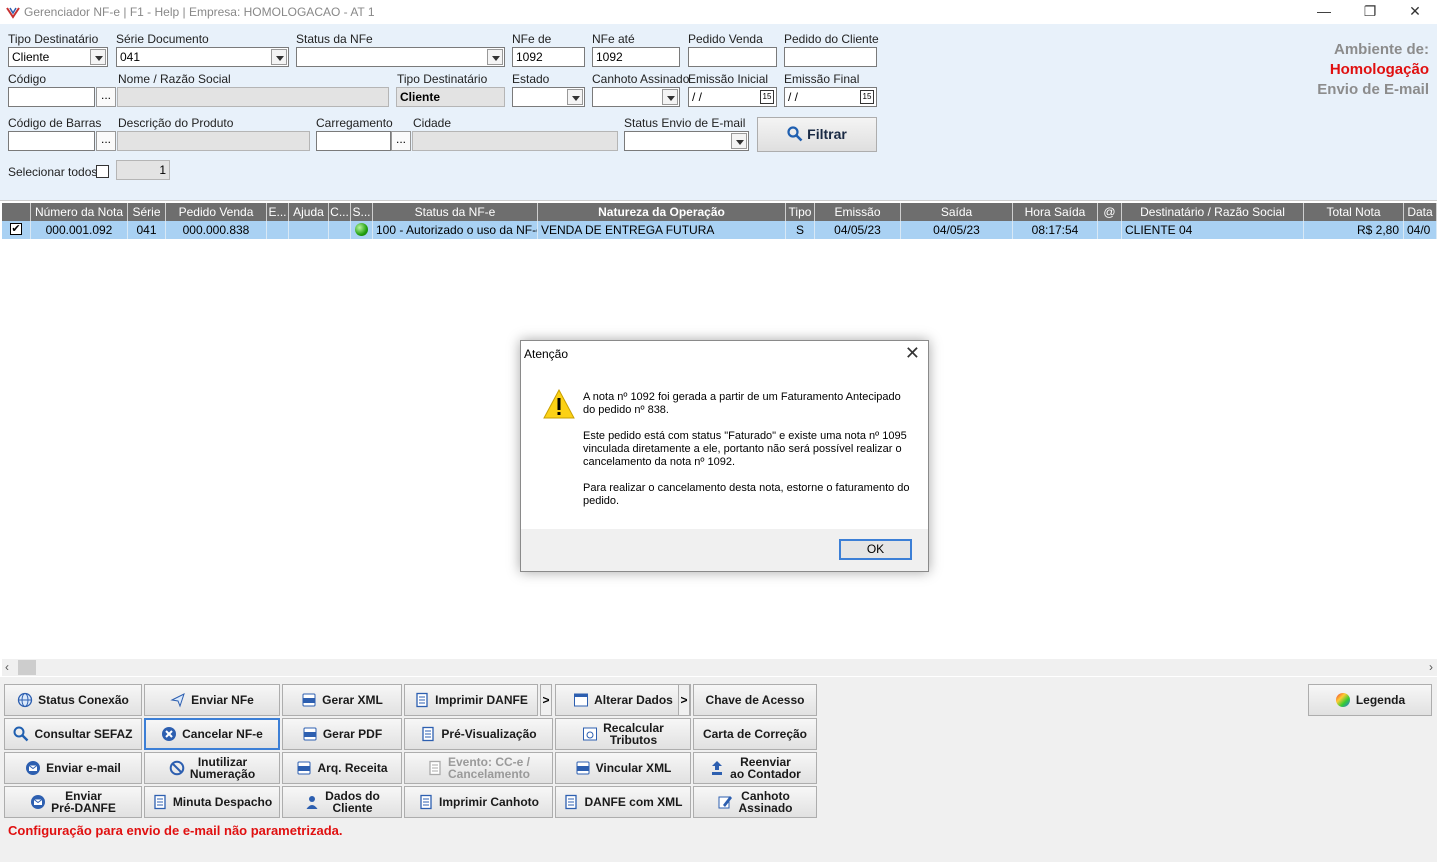 This screenshot has width=1437, height=862. Describe the element at coordinates (1414, 12) in the screenshot. I see `close-button: ✕` at that location.